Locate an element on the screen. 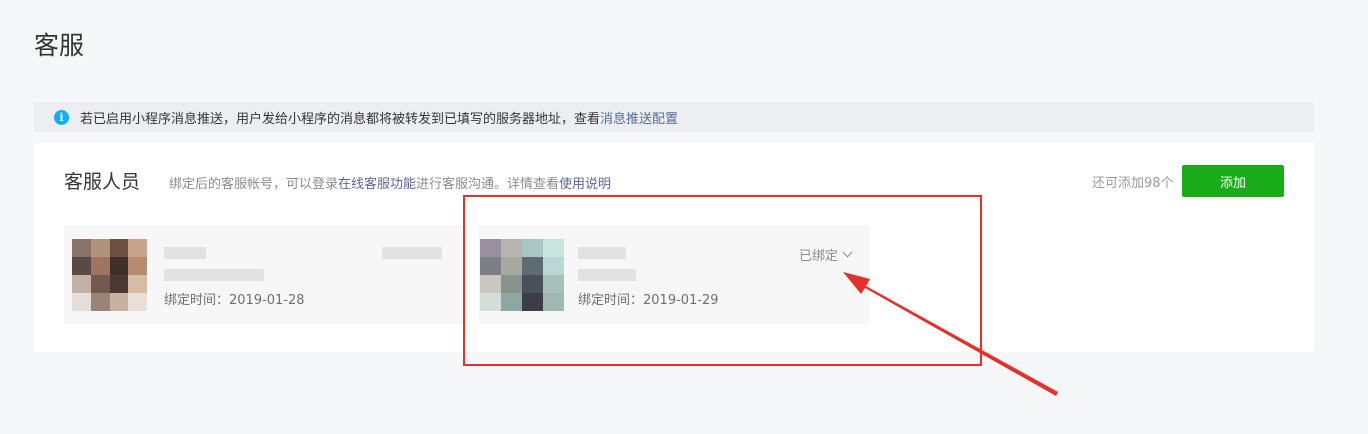  online-service-link: 在线客服功能 is located at coordinates (377, 184).